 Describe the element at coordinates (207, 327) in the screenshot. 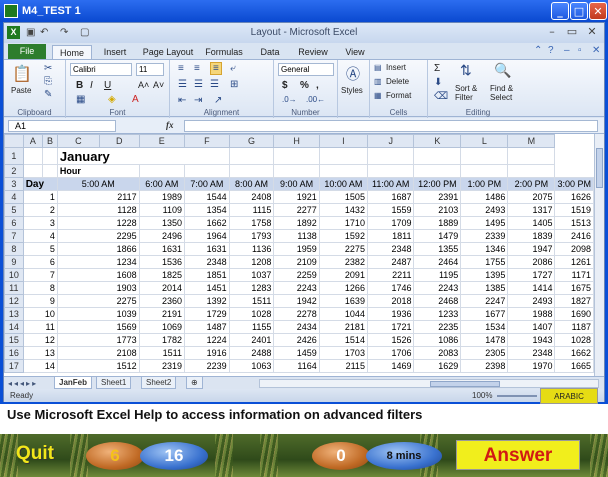

I see `data-cell: 1487` at that location.